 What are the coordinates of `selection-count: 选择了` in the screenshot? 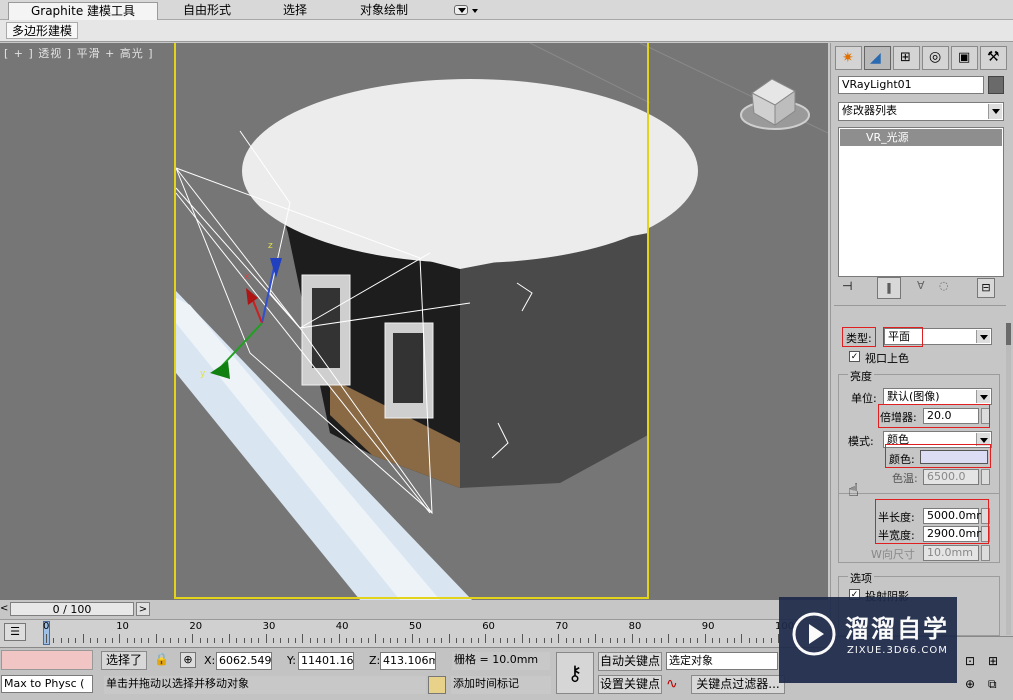 It's located at (124, 660).